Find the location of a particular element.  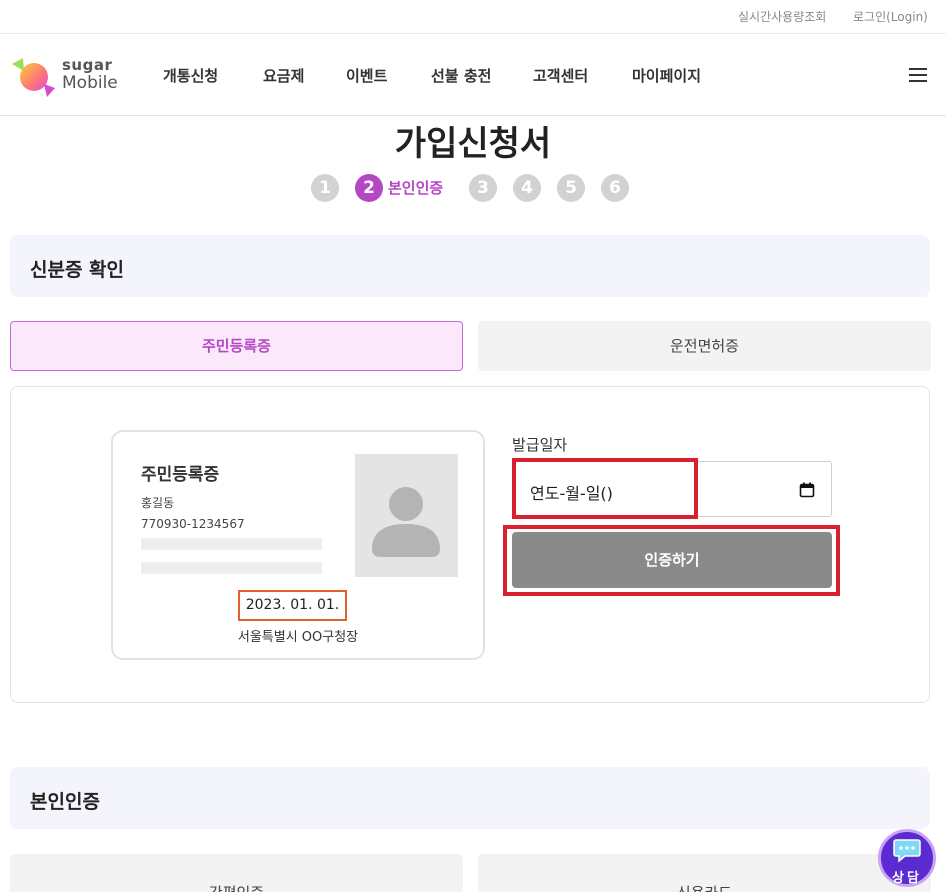

tab-resident-card: 주민등록증 is located at coordinates (236, 346).